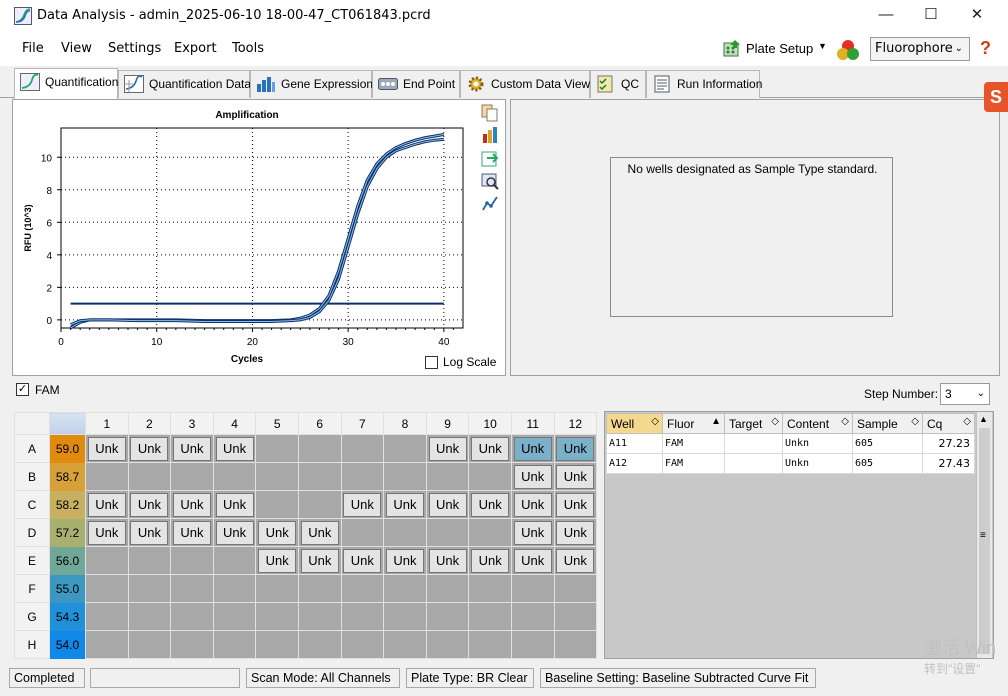  Describe the element at coordinates (822, 46) in the screenshot. I see `chevron-down-icon: ▼` at that location.